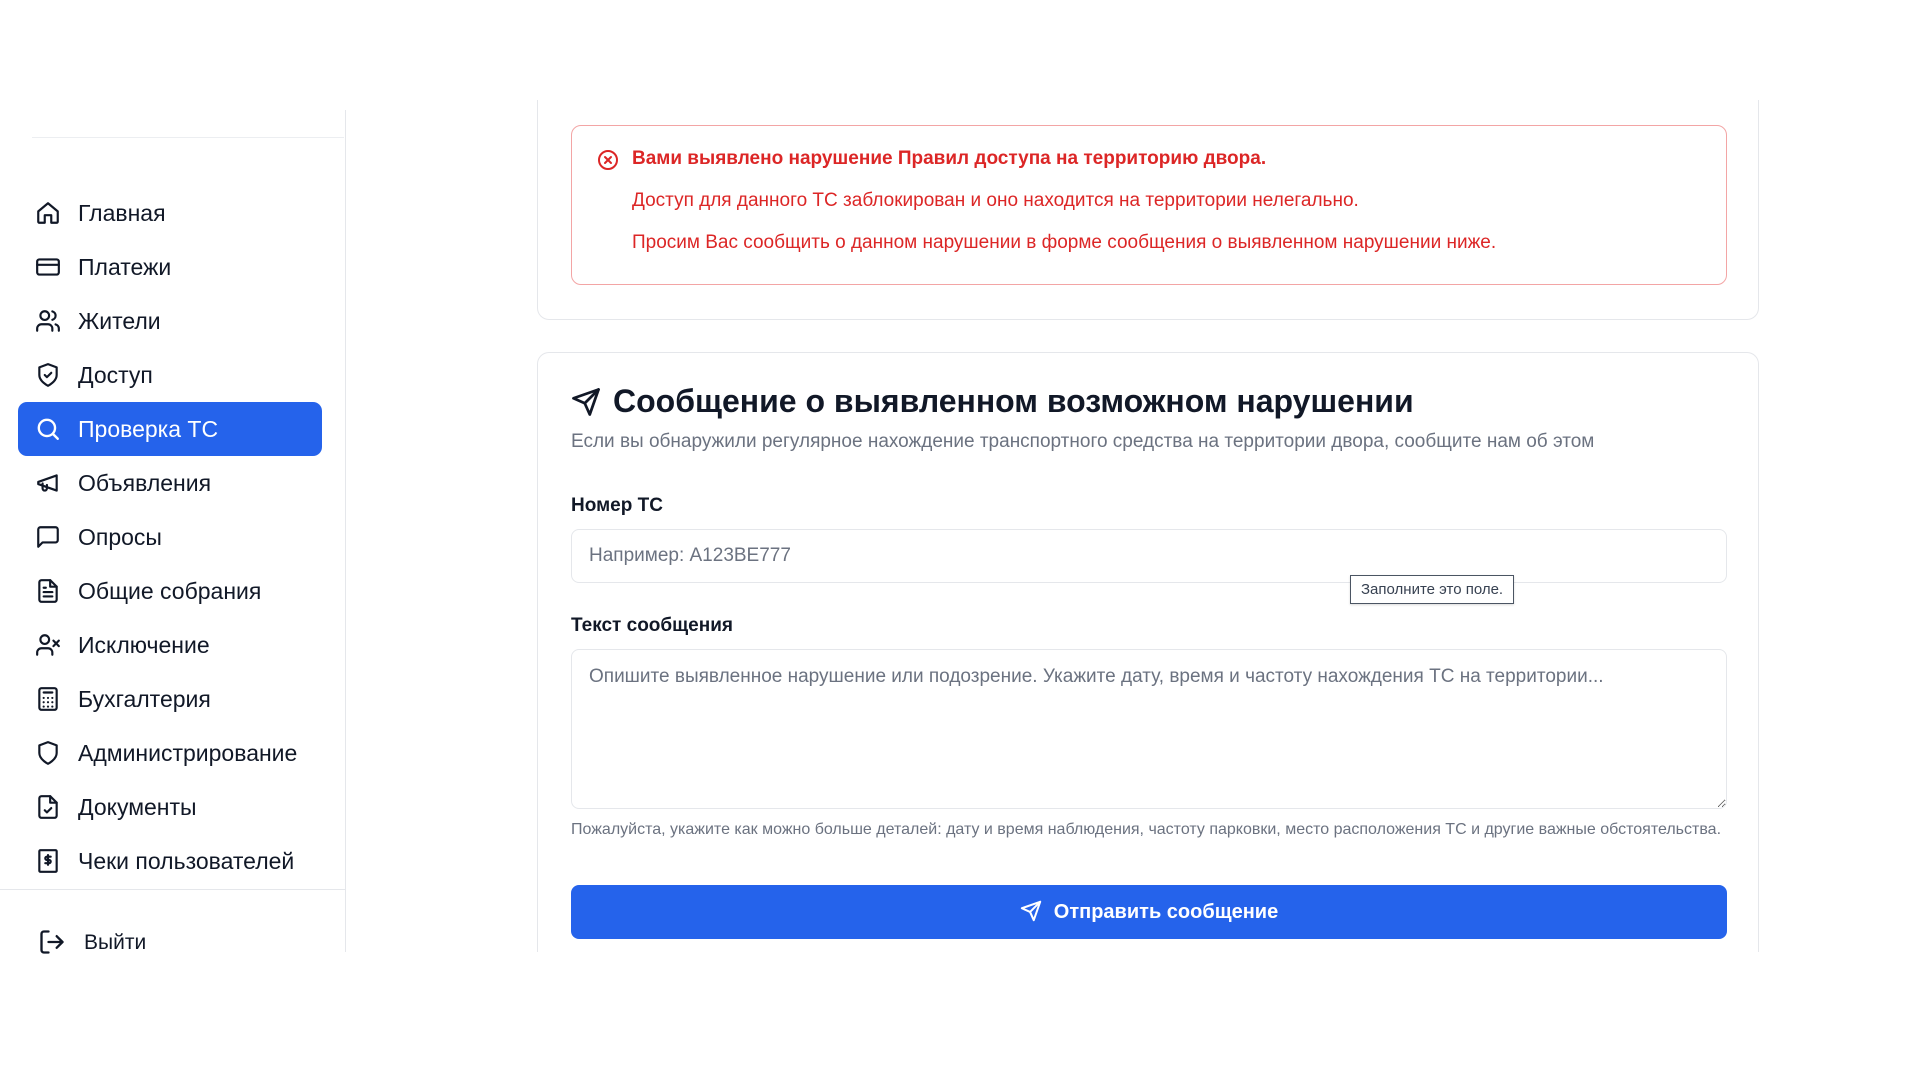  I want to click on sidebar-item-label: Документы, so click(137, 806).